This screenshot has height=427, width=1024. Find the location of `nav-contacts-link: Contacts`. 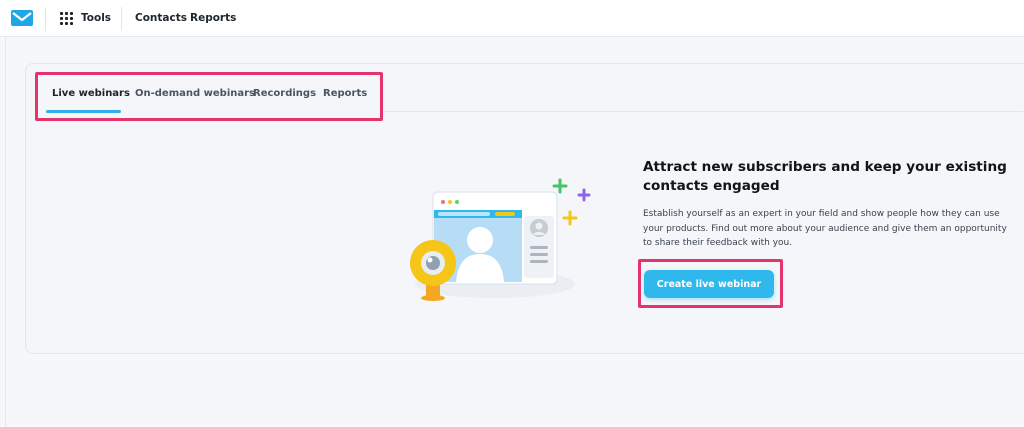

nav-contacts-link: Contacts is located at coordinates (161, 18).